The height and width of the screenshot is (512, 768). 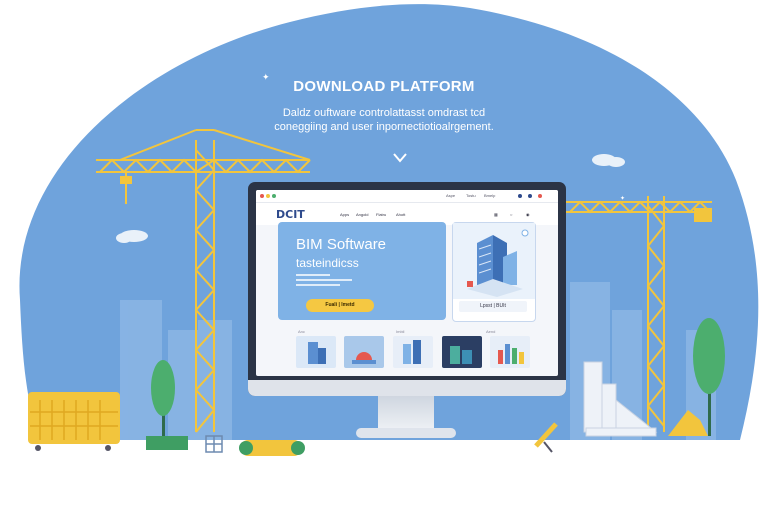 What do you see at coordinates (496, 214) in the screenshot?
I see `menu-icon: ▦` at bounding box center [496, 214].